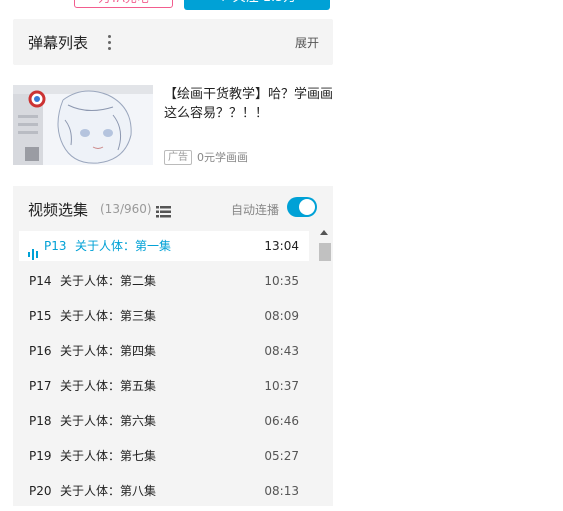 The width and height of the screenshot is (563, 511). I want to click on episode-duration: 08:43, so click(281, 351).